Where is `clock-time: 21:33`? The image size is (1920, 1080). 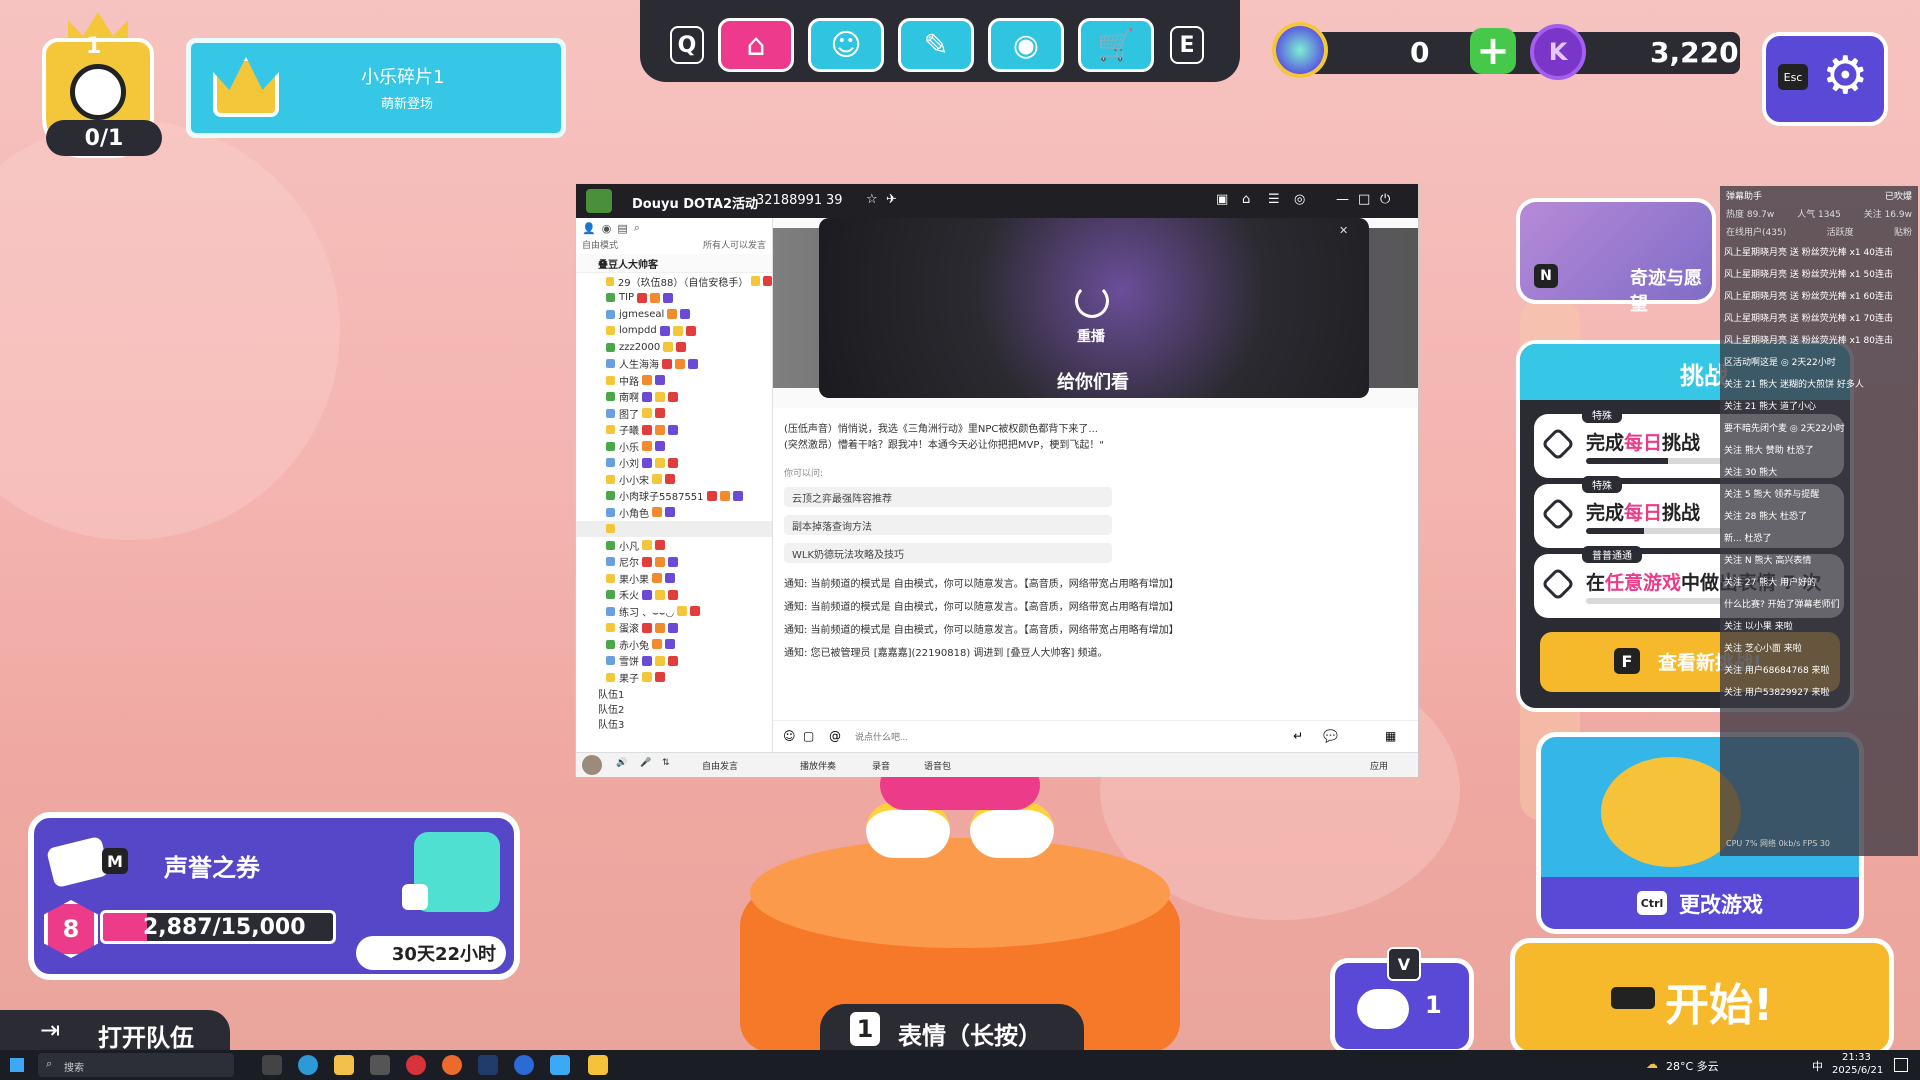
clock-time: 21:33 is located at coordinates (1856, 1057).